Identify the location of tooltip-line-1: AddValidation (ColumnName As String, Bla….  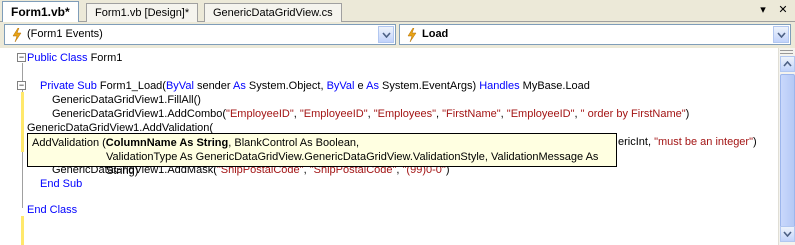
(196, 143).